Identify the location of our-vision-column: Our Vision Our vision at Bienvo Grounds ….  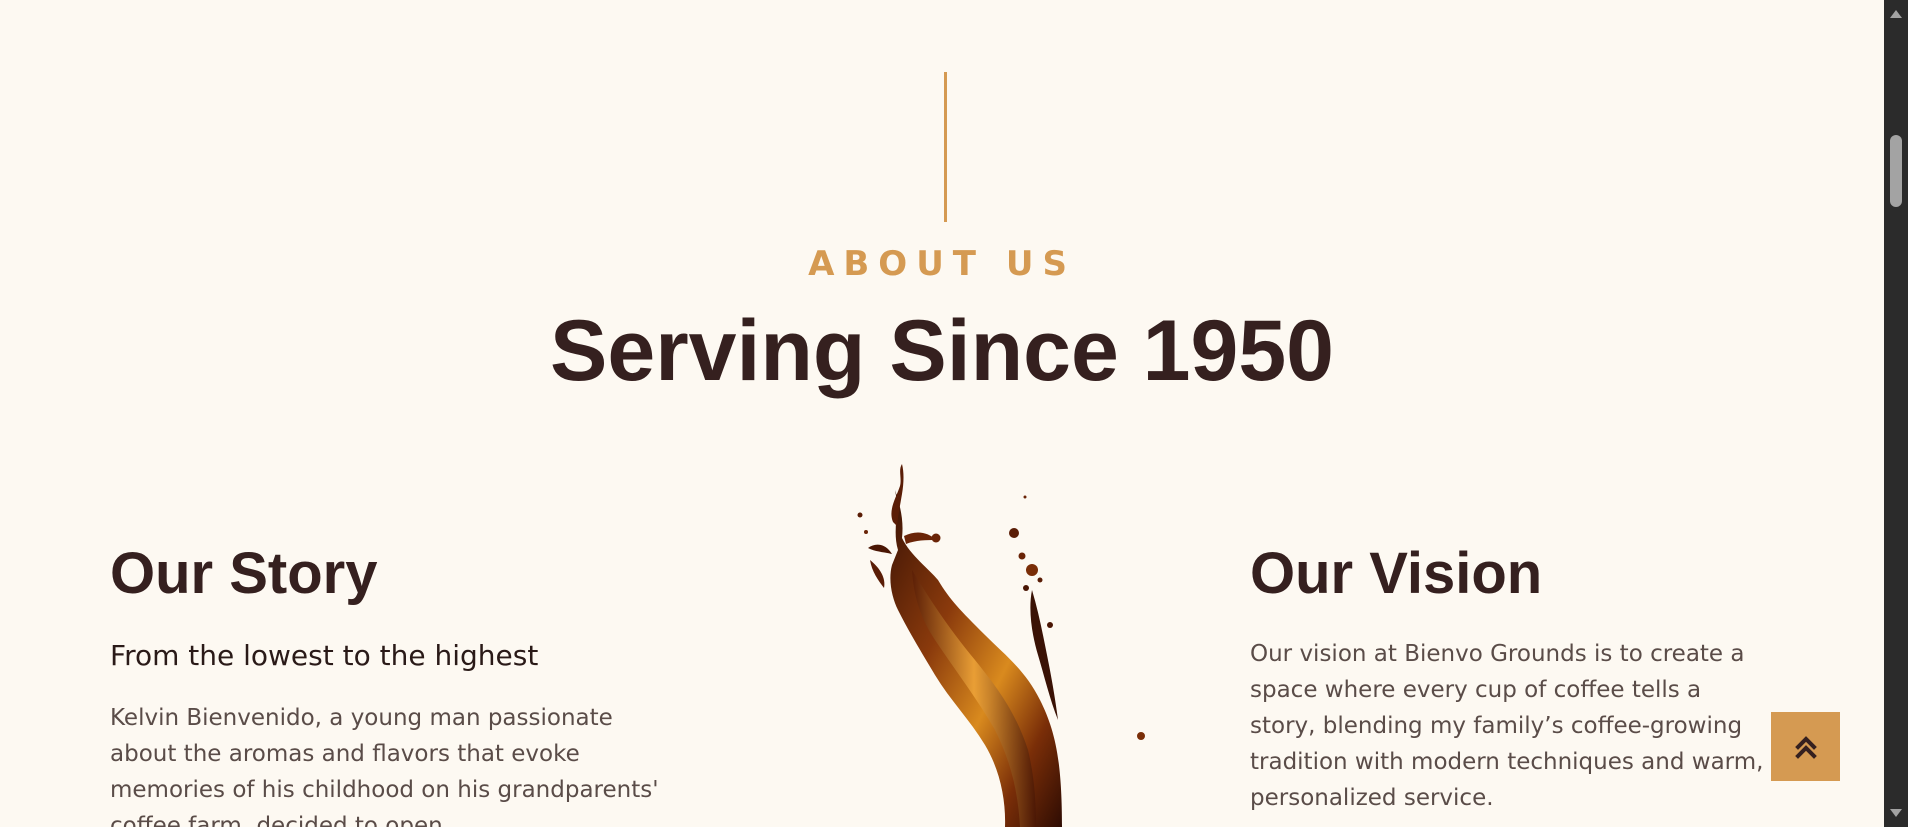
(1510, 677).